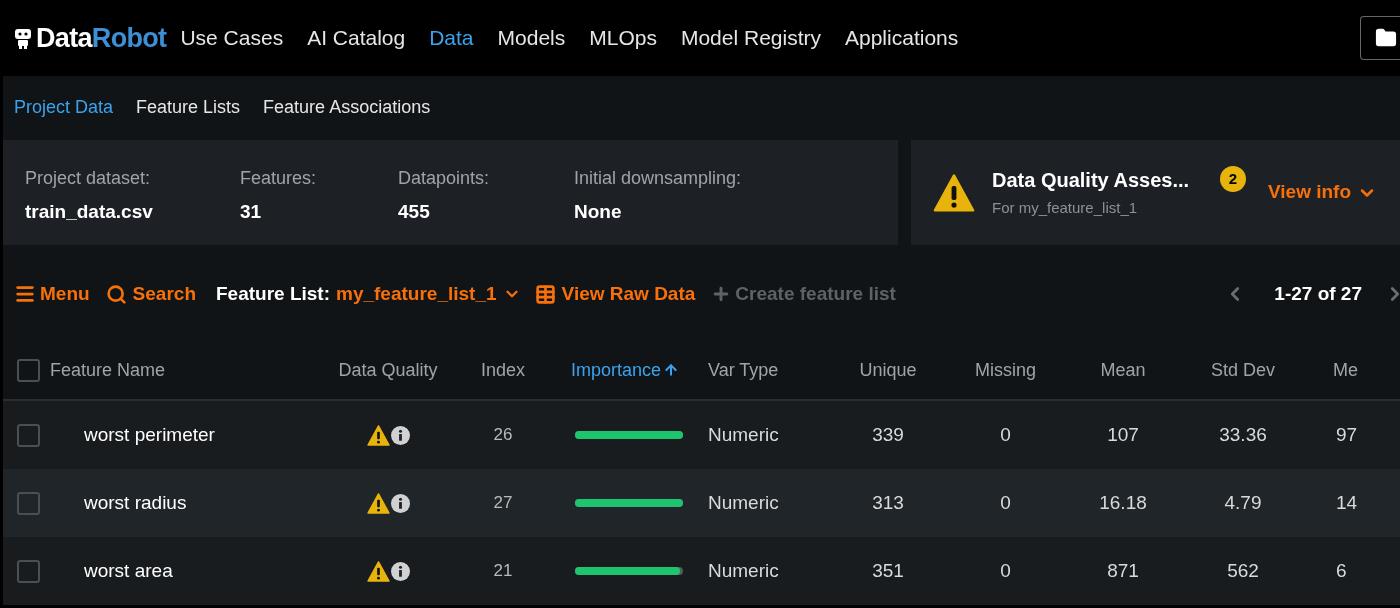 This screenshot has height=608, width=1400. What do you see at coordinates (502, 370) in the screenshot?
I see `column-header: Index` at bounding box center [502, 370].